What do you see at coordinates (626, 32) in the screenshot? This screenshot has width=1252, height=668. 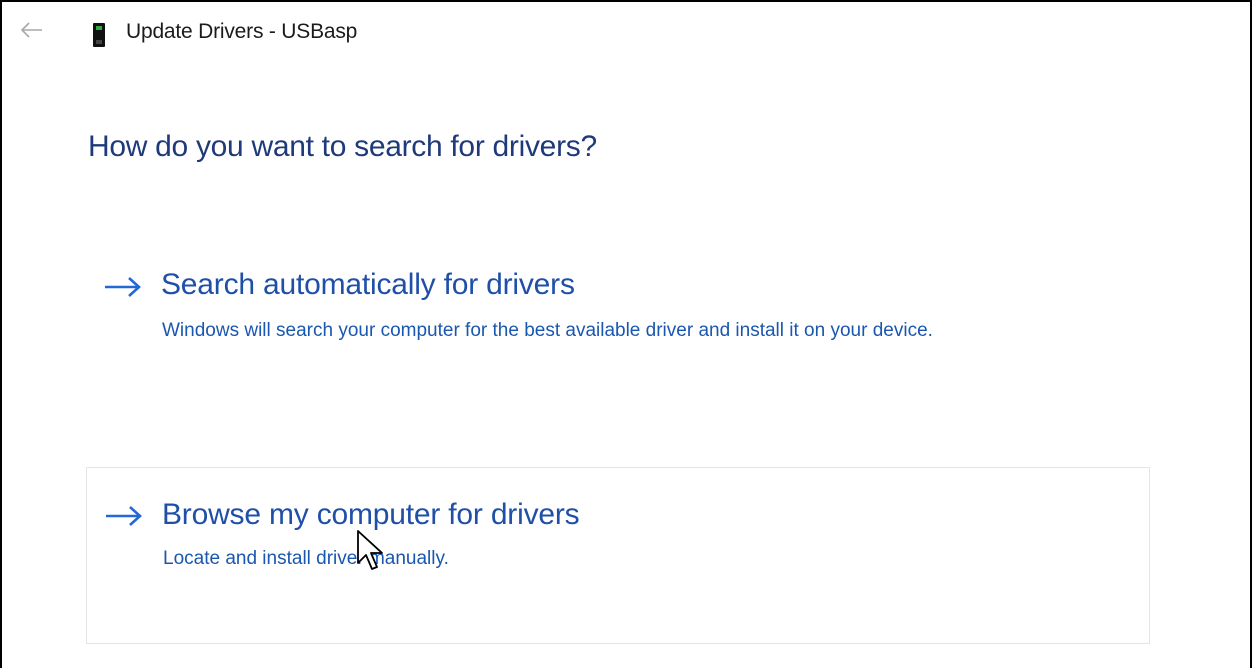 I see `title-bar: Update Drivers - USBasp` at bounding box center [626, 32].